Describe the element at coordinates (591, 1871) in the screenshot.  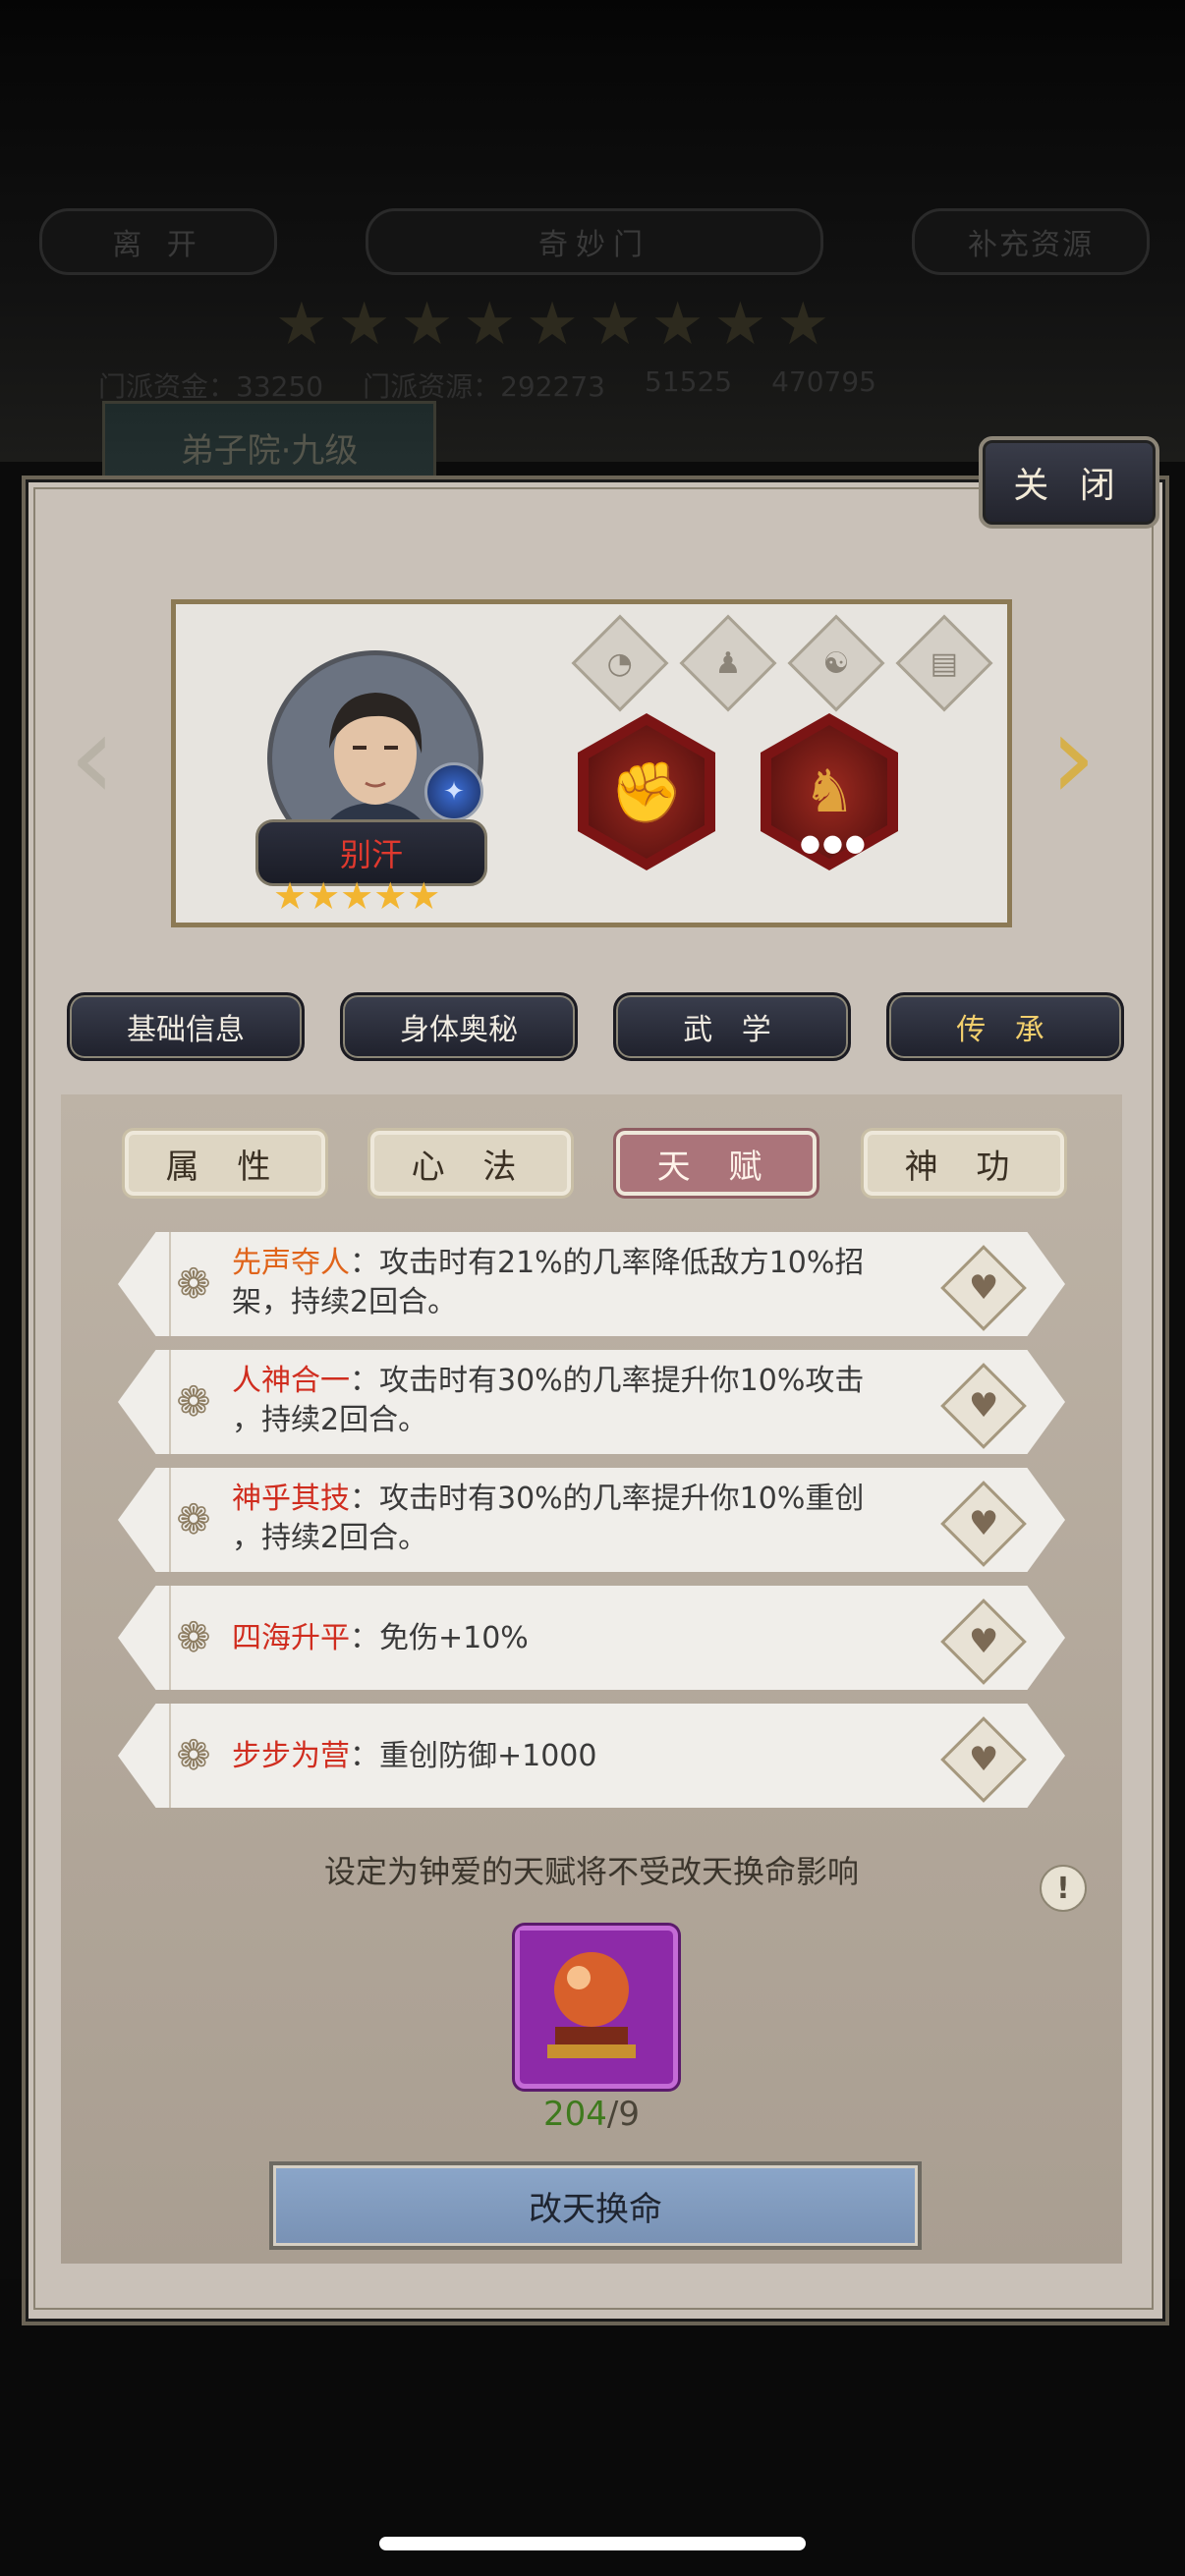
I see `talent-note: 设定为钟爱的天赋将不受改天换命影响` at that location.